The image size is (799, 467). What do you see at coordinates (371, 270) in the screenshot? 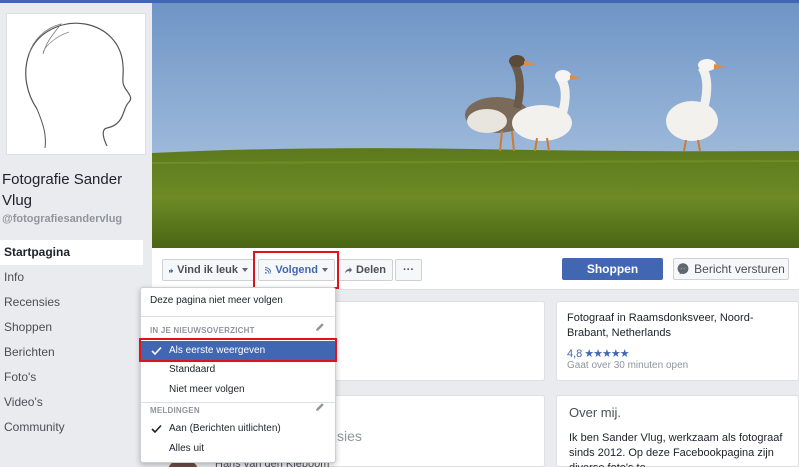
I see `share-label: Delen` at bounding box center [371, 270].